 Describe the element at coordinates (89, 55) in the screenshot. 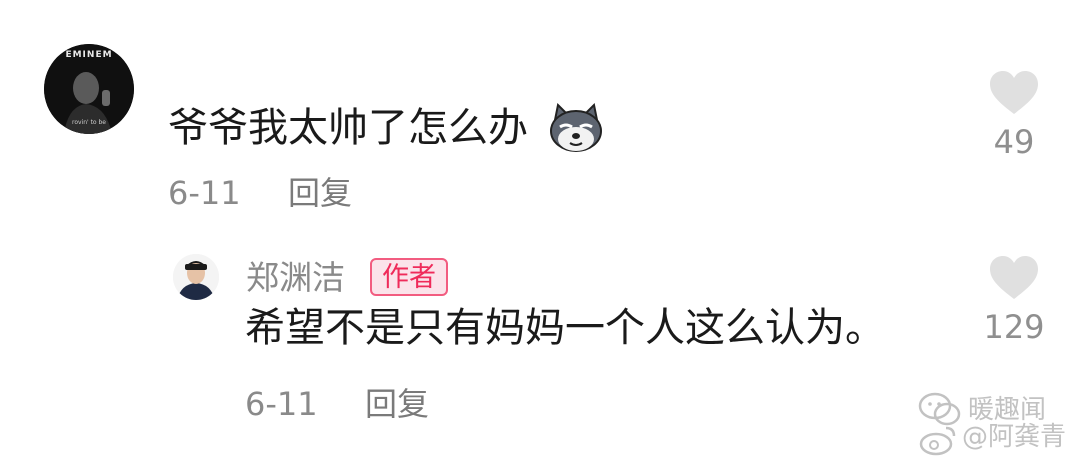

I see `avatar-brand-text: EMINEM` at that location.